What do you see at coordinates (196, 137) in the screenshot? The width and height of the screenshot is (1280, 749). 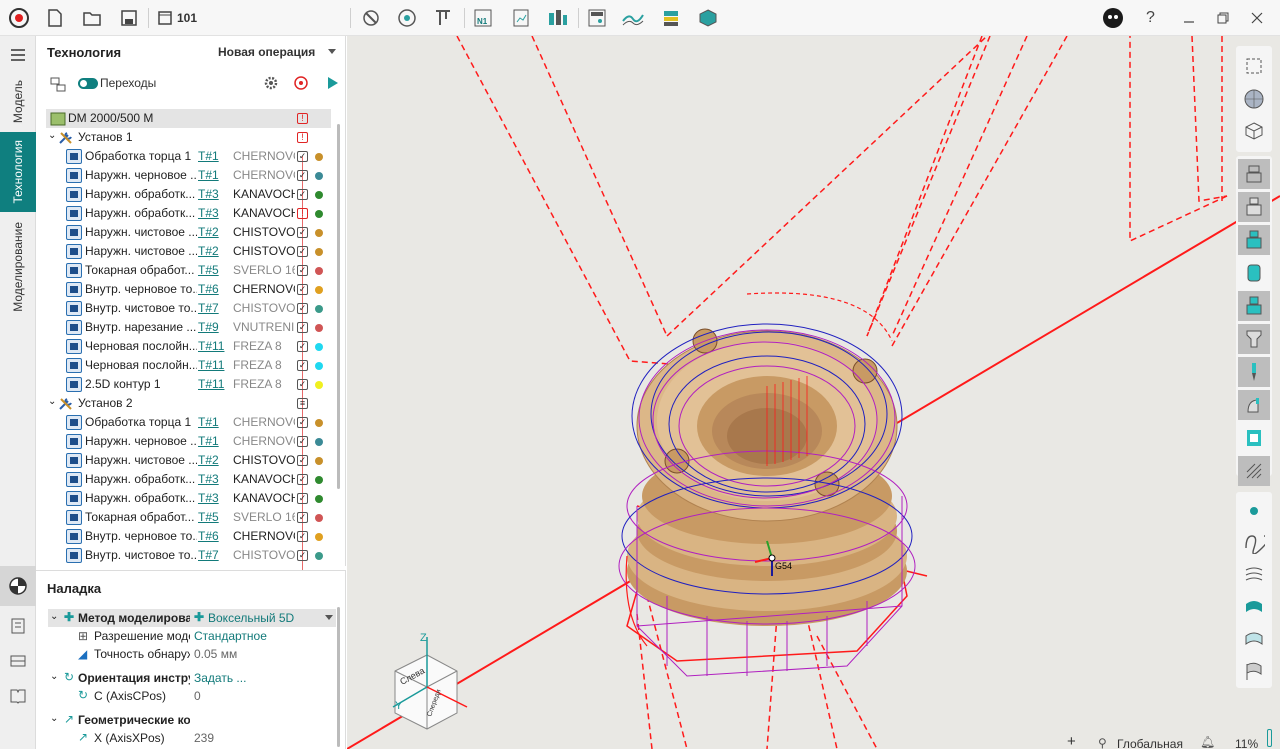 I see `setup-row: ⌄ Установ 1!` at bounding box center [196, 137].